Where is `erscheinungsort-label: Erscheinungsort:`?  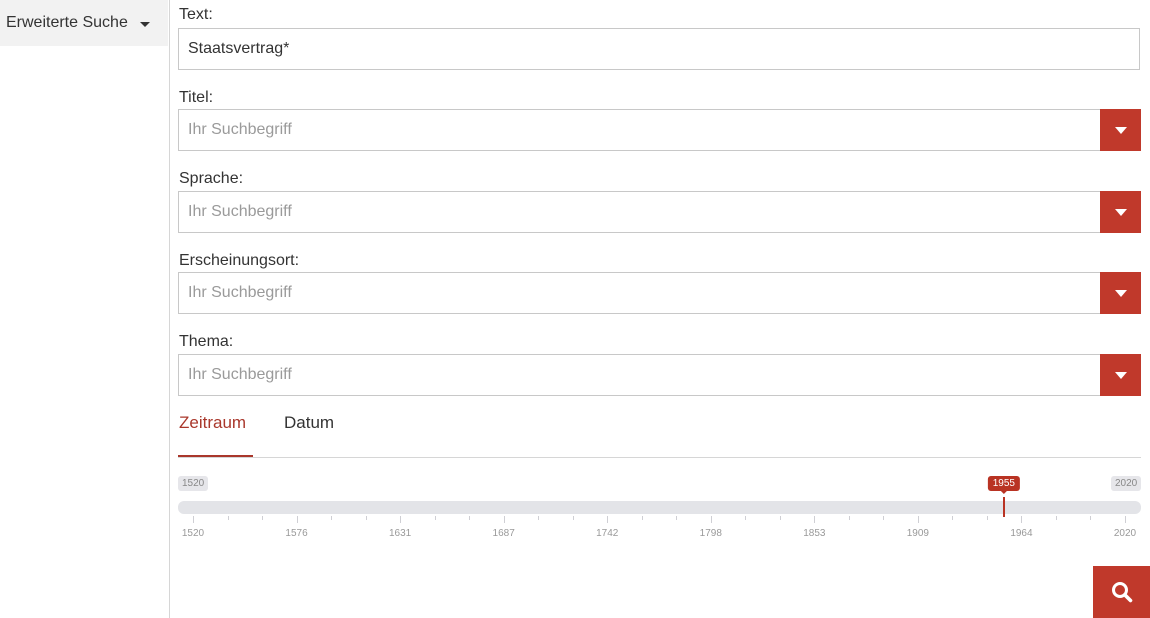
erscheinungsort-label: Erscheinungsort: is located at coordinates (239, 260).